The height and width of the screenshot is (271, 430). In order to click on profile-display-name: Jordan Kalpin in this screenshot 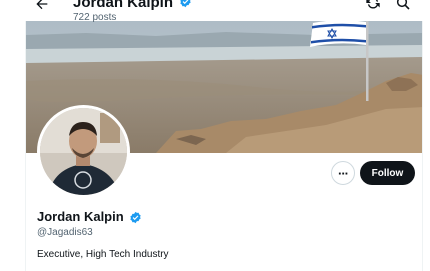, I will do `click(80, 216)`.